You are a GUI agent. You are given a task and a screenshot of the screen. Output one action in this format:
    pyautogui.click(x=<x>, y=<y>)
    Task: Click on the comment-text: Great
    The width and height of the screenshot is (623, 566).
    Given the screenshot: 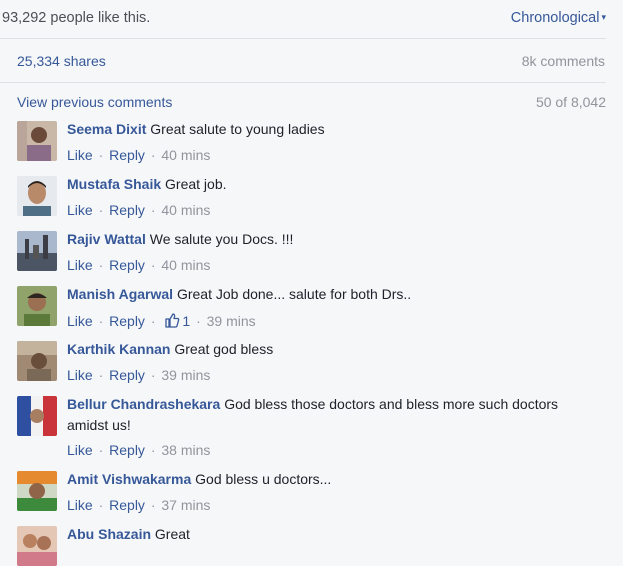 What is the action you would take?
    pyautogui.click(x=172, y=534)
    